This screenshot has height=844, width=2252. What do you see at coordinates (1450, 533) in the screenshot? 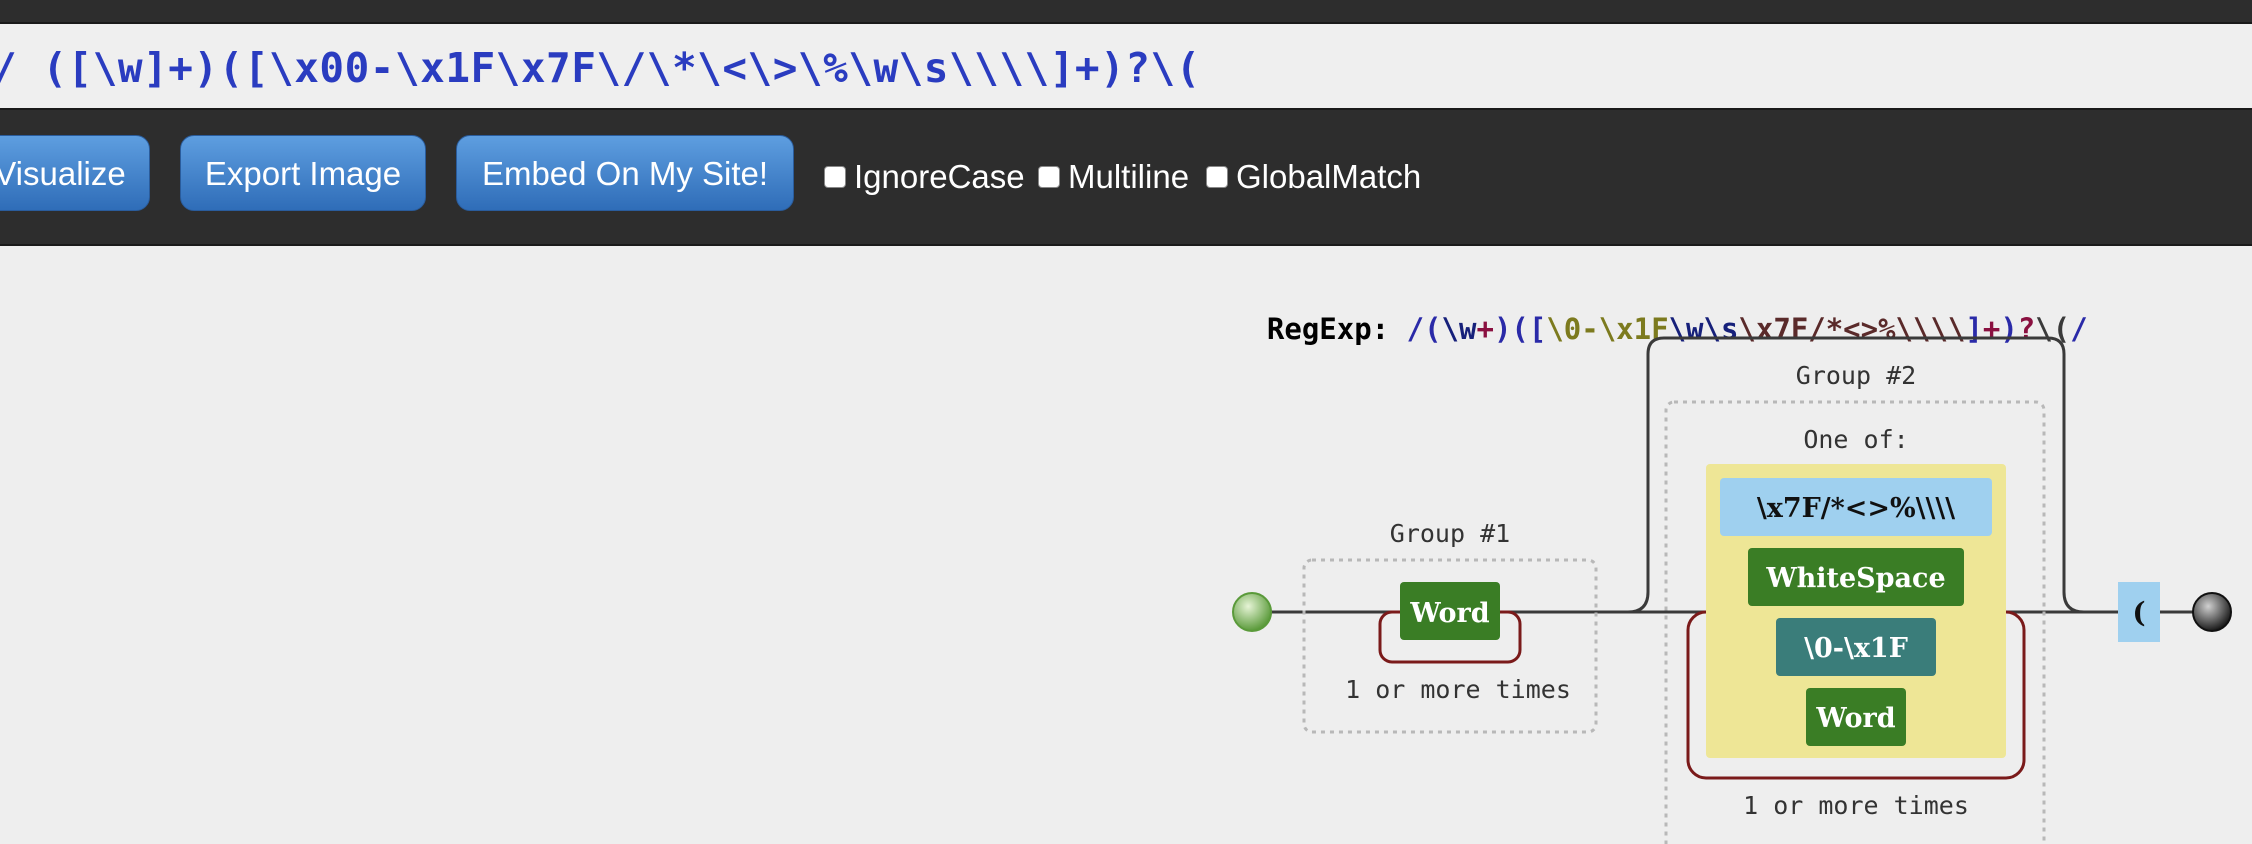
I see `group-1-label: Group #1` at bounding box center [1450, 533].